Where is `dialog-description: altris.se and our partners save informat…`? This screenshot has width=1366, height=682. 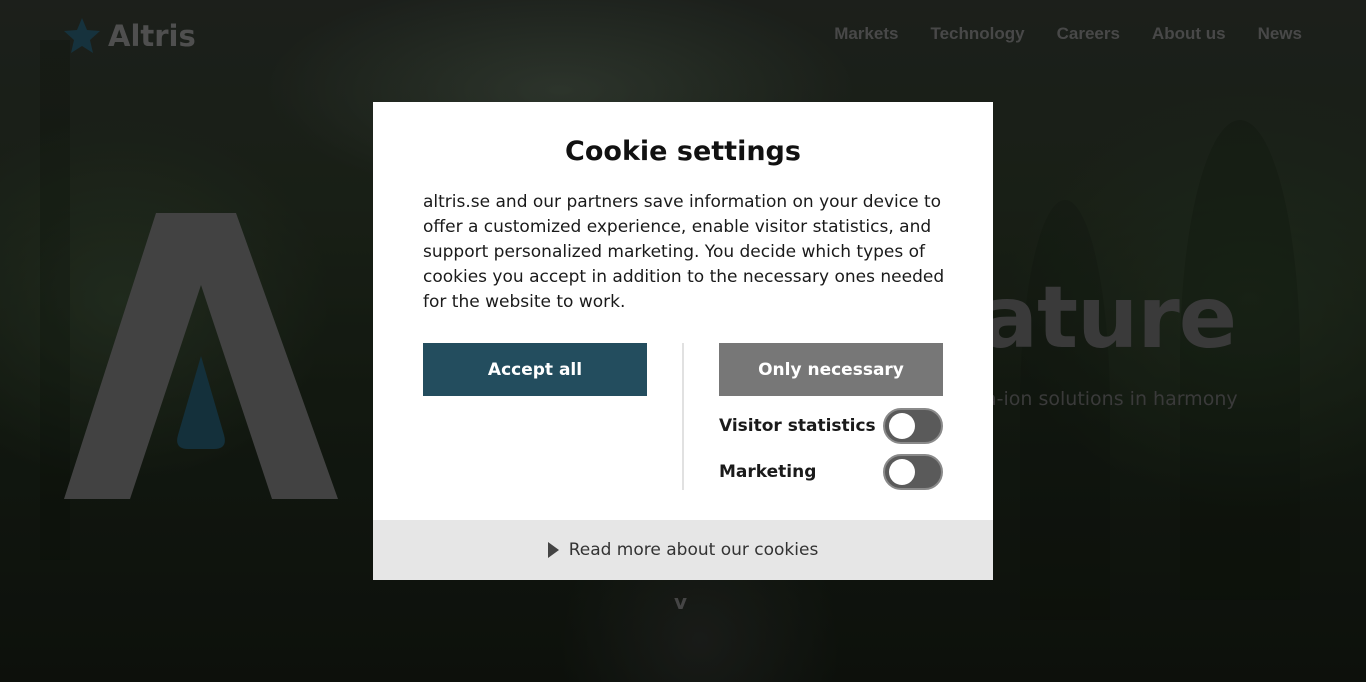
dialog-description: altris.se and our partners save informat… is located at coordinates (684, 252).